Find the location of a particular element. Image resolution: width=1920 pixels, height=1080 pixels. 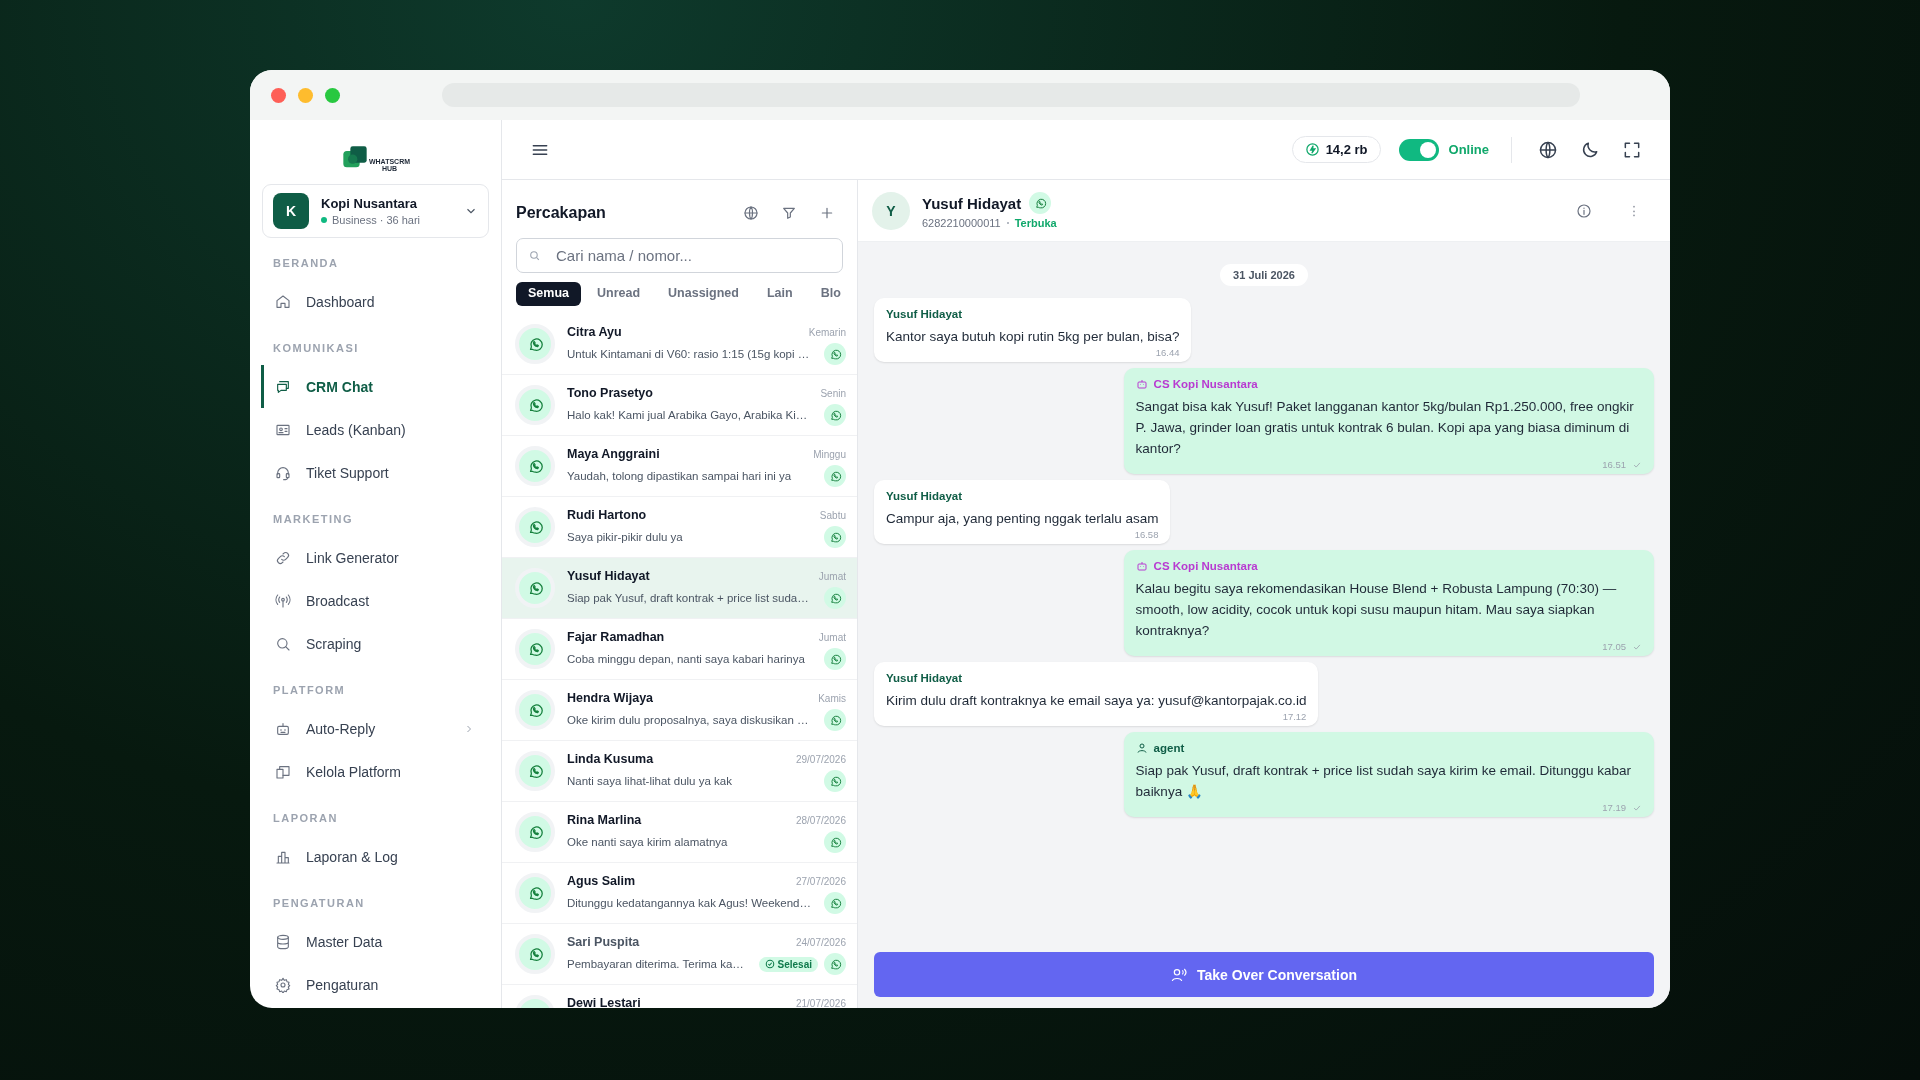

account-avatar: K is located at coordinates (291, 211).